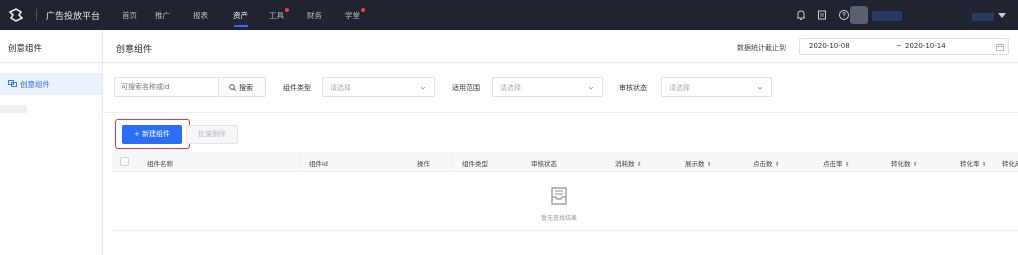 This screenshot has height=255, width=1018. What do you see at coordinates (904, 46) in the screenshot?
I see `date-range-picker: 2020-10-08 ~ 2020-10-14` at bounding box center [904, 46].